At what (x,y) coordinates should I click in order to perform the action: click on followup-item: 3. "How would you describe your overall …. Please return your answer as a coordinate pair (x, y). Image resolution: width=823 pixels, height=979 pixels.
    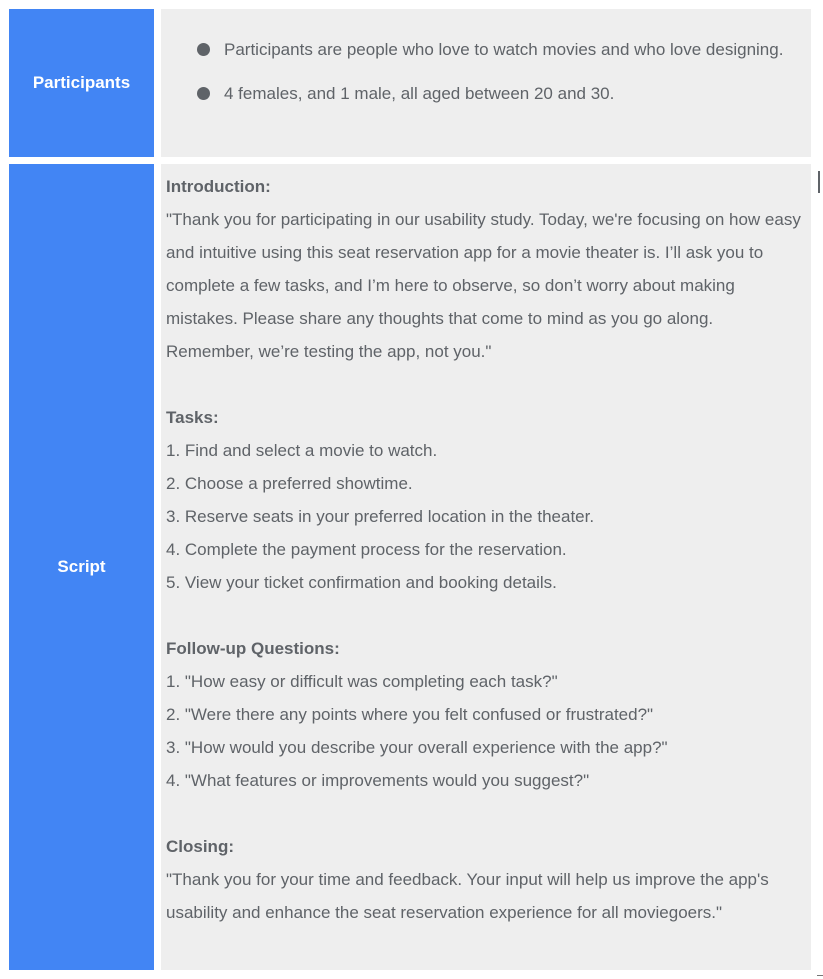
    Looking at the image, I should click on (417, 747).